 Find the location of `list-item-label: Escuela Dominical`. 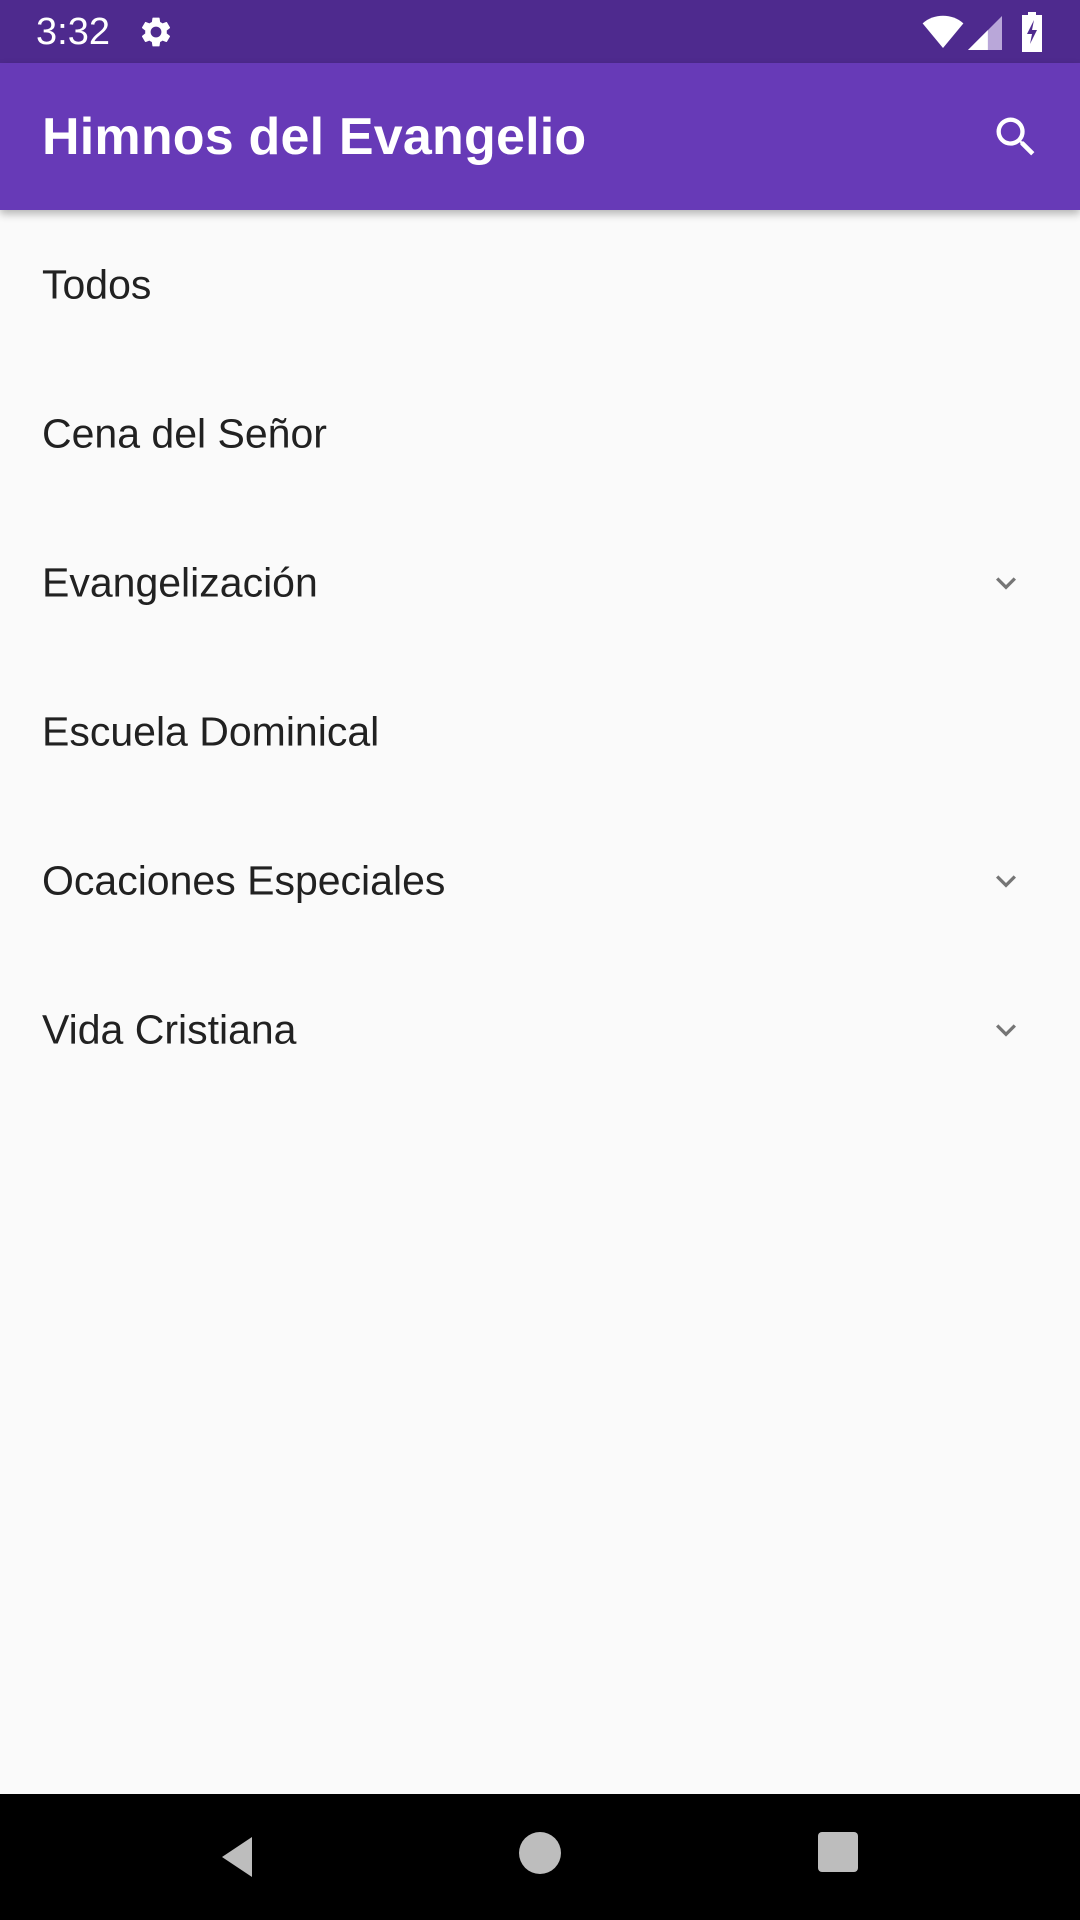

list-item-label: Escuela Dominical is located at coordinates (211, 731).